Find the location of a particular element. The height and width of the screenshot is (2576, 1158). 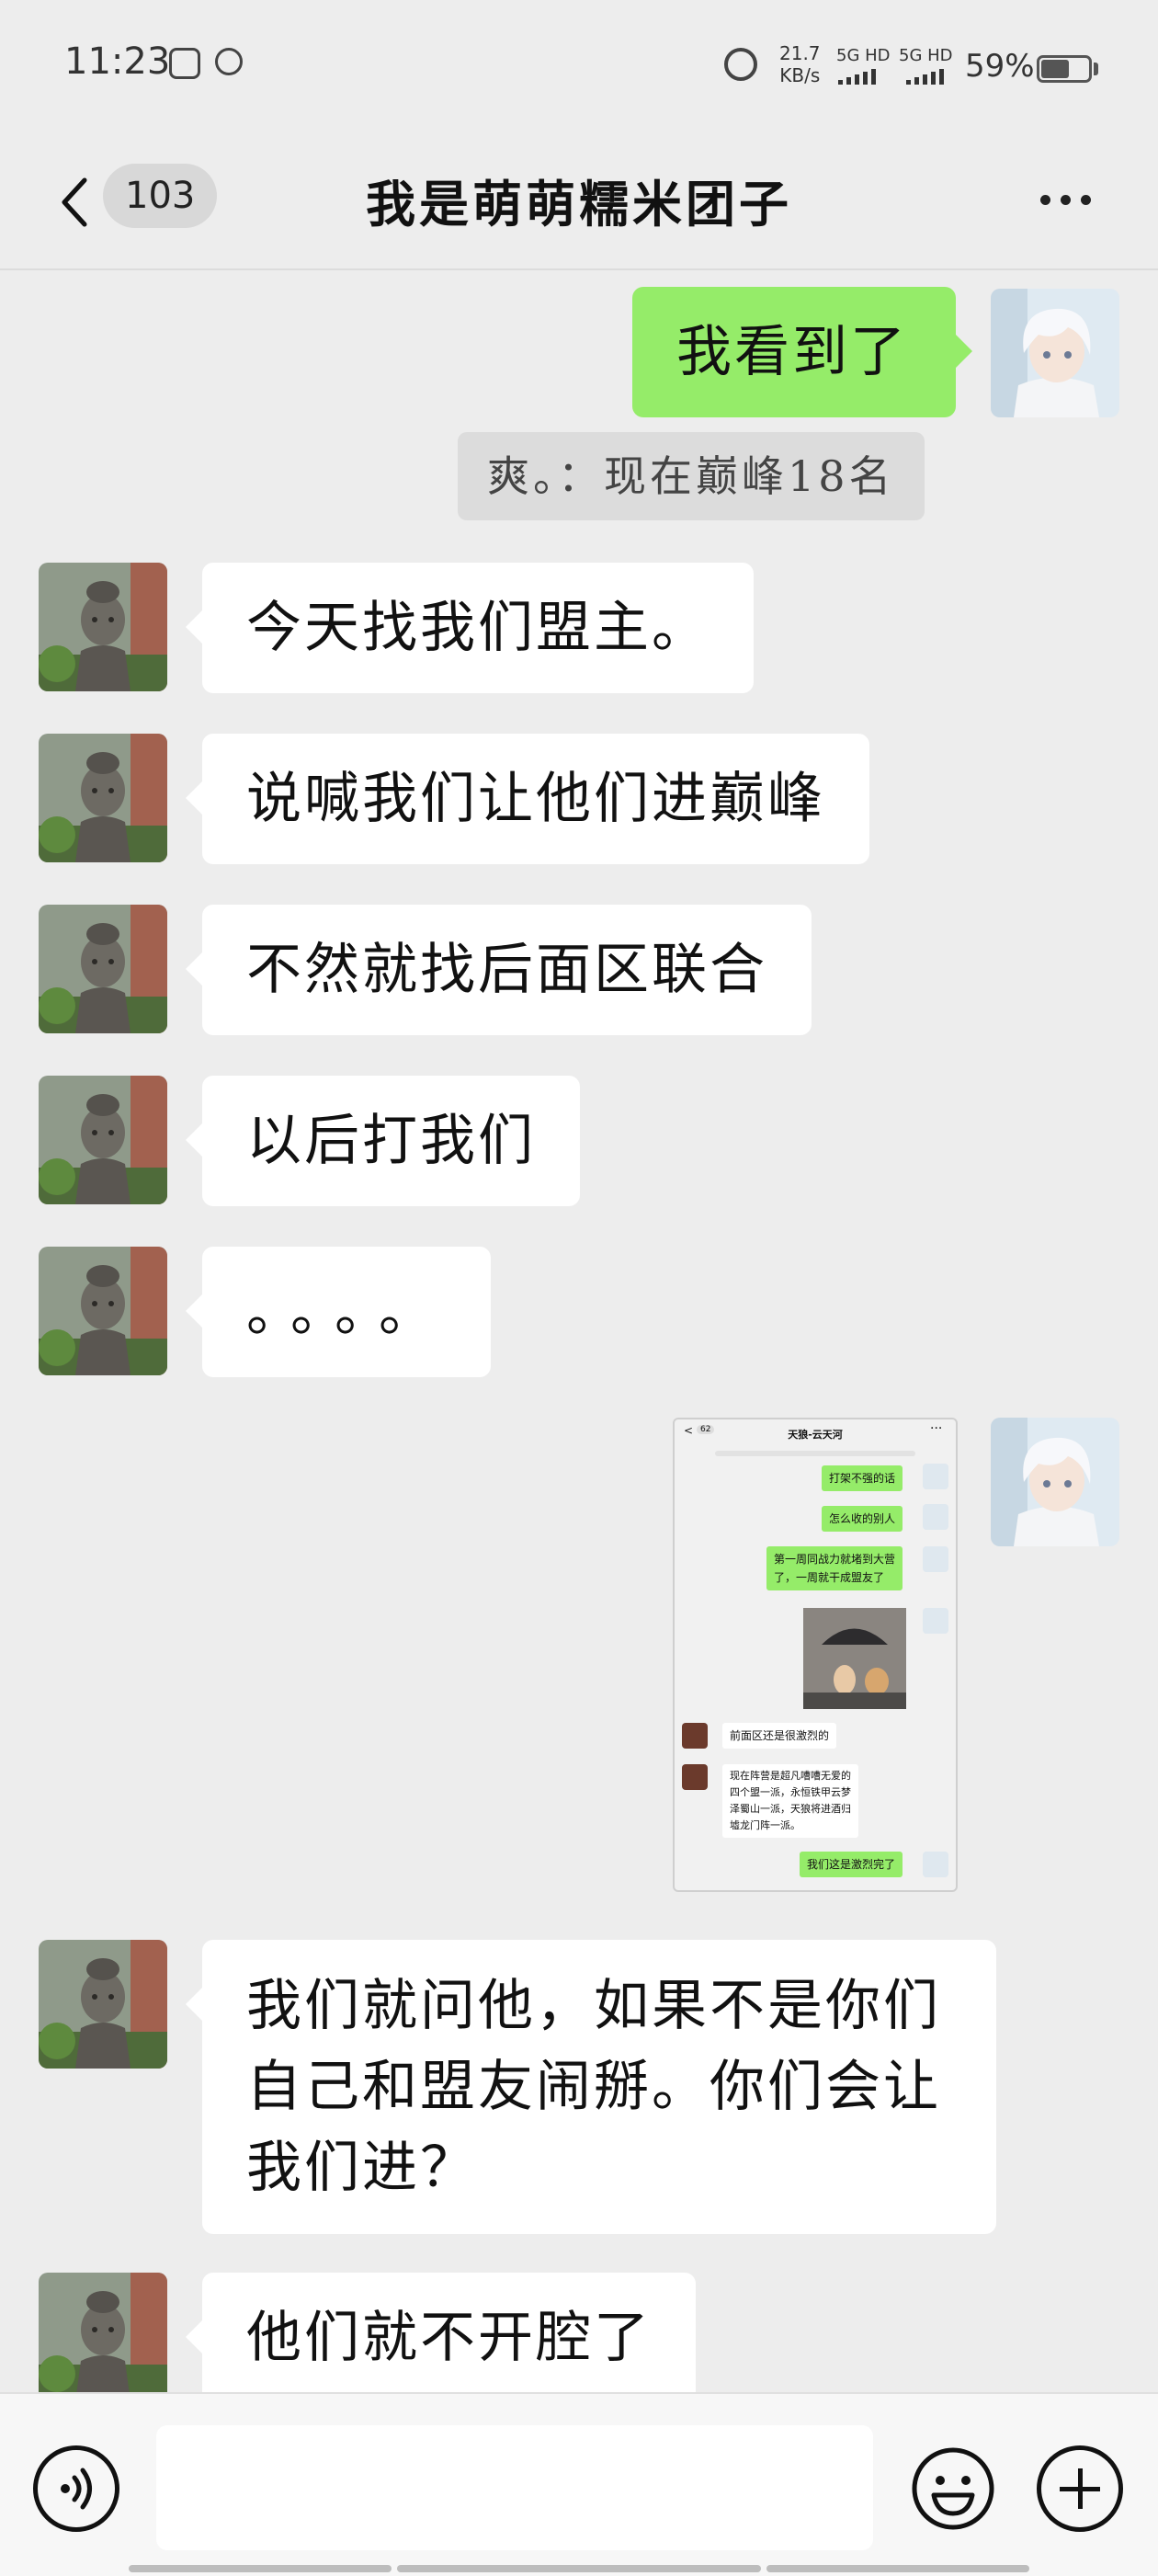

message-bubble: 不然就找后面区联合 is located at coordinates (499, 970).